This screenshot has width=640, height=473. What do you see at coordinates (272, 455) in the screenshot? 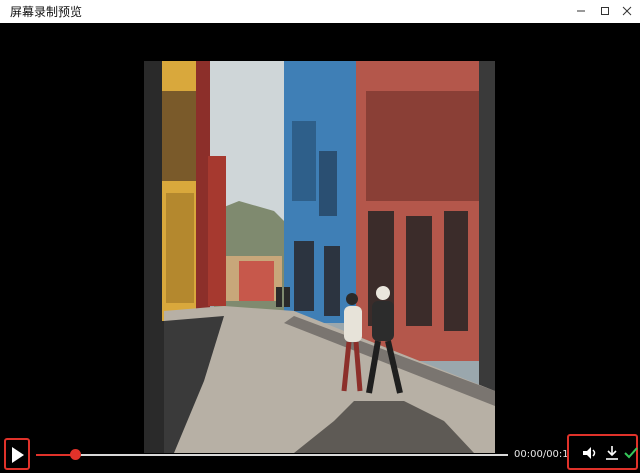
I see `progress-bar` at bounding box center [272, 455].